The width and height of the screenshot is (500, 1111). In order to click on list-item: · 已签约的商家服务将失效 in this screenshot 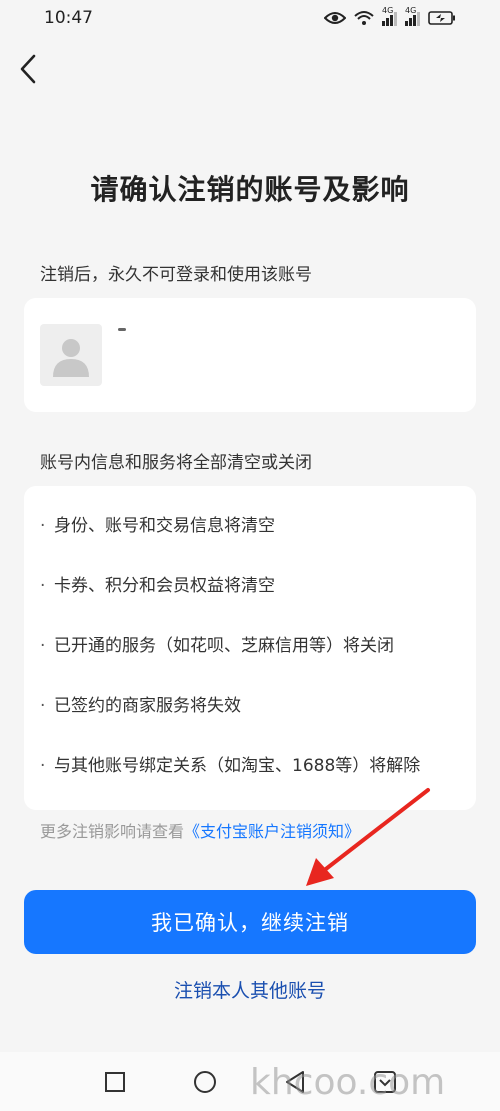, I will do `click(258, 722)`.